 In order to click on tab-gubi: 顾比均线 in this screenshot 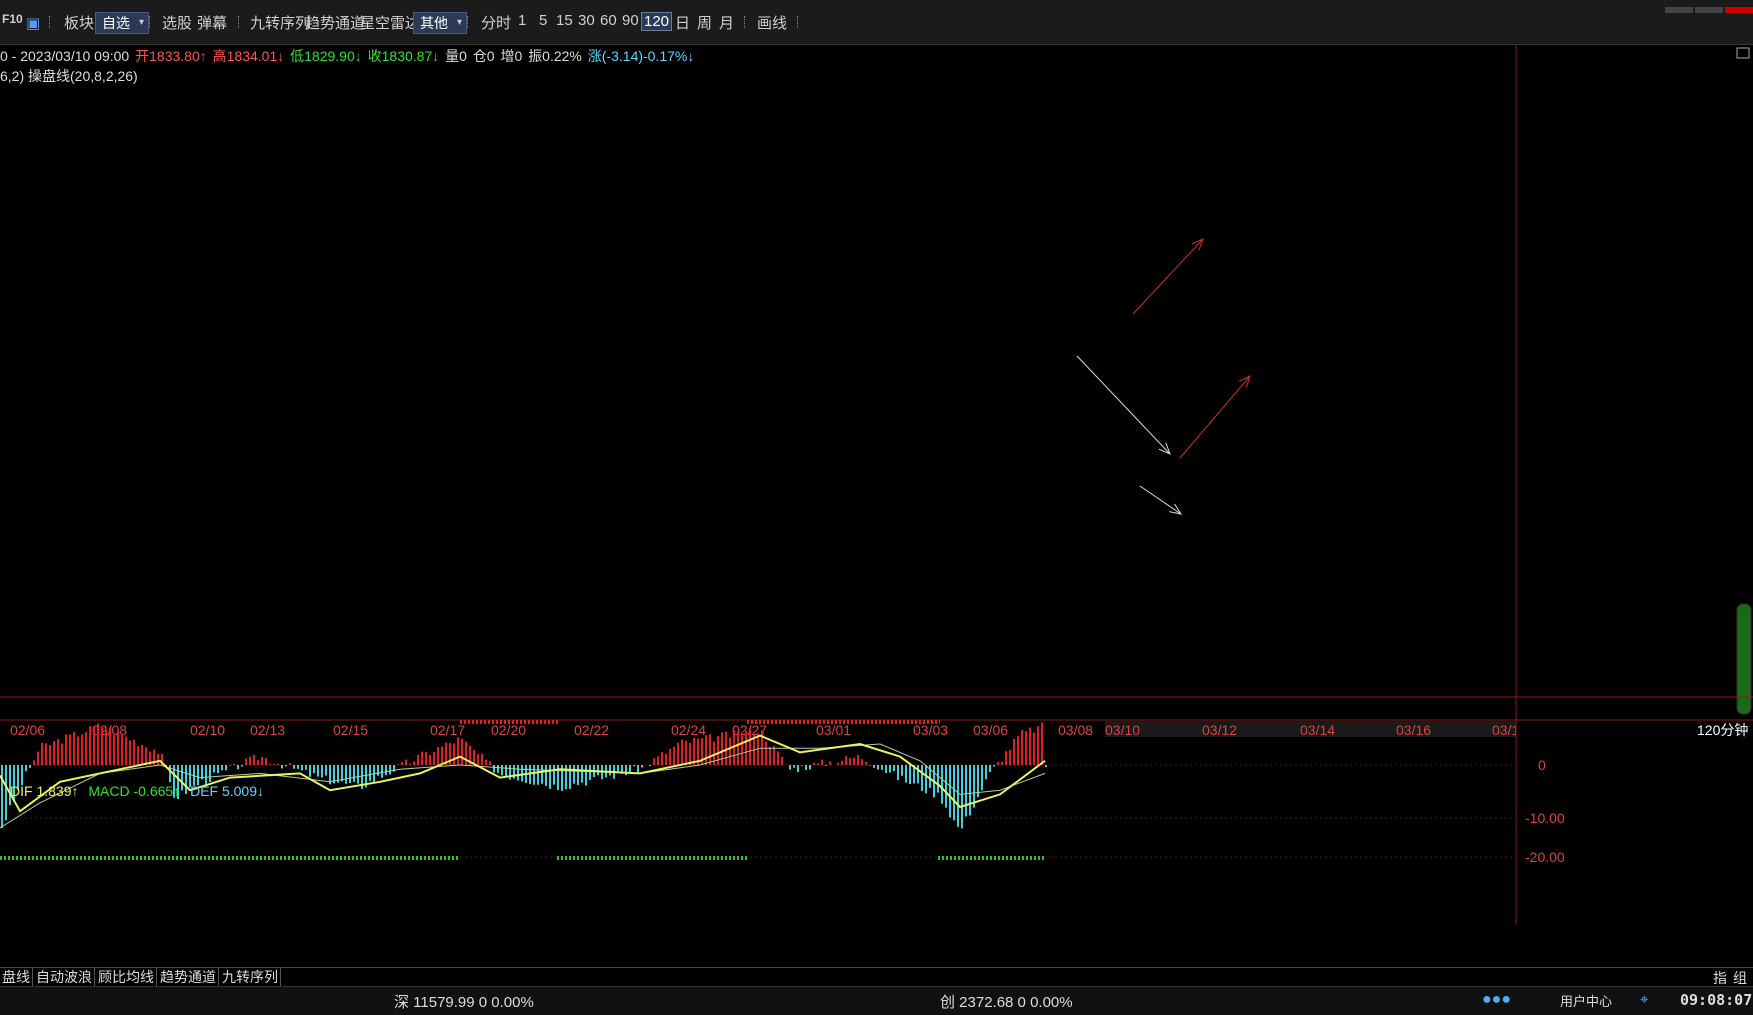, I will do `click(126, 977)`.